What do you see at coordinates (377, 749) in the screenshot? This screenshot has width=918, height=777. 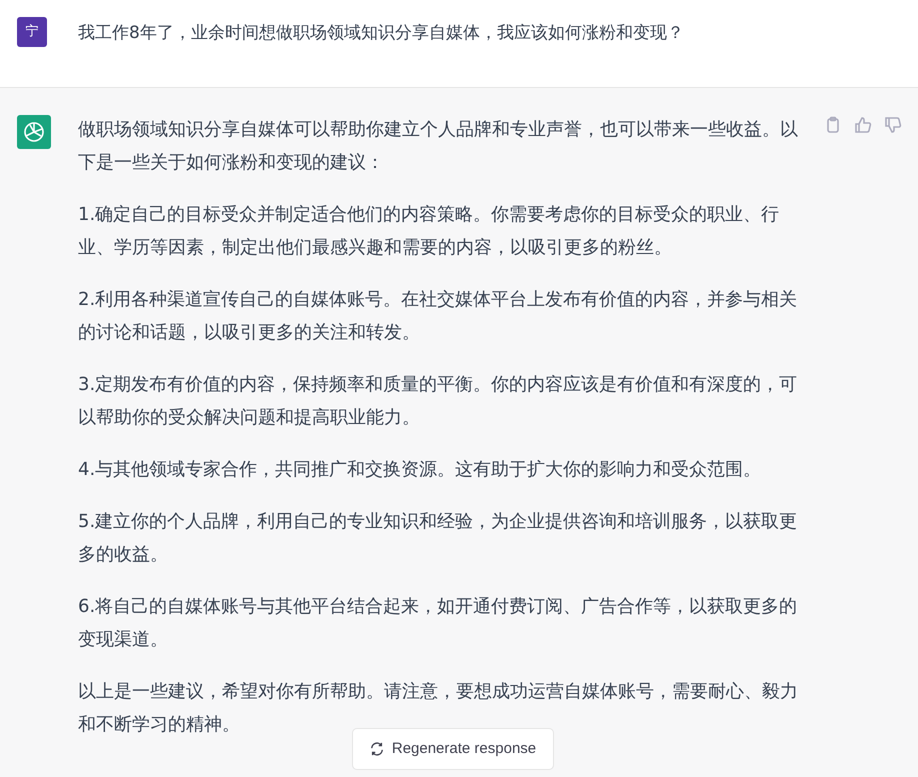 I see `refresh-icon` at bounding box center [377, 749].